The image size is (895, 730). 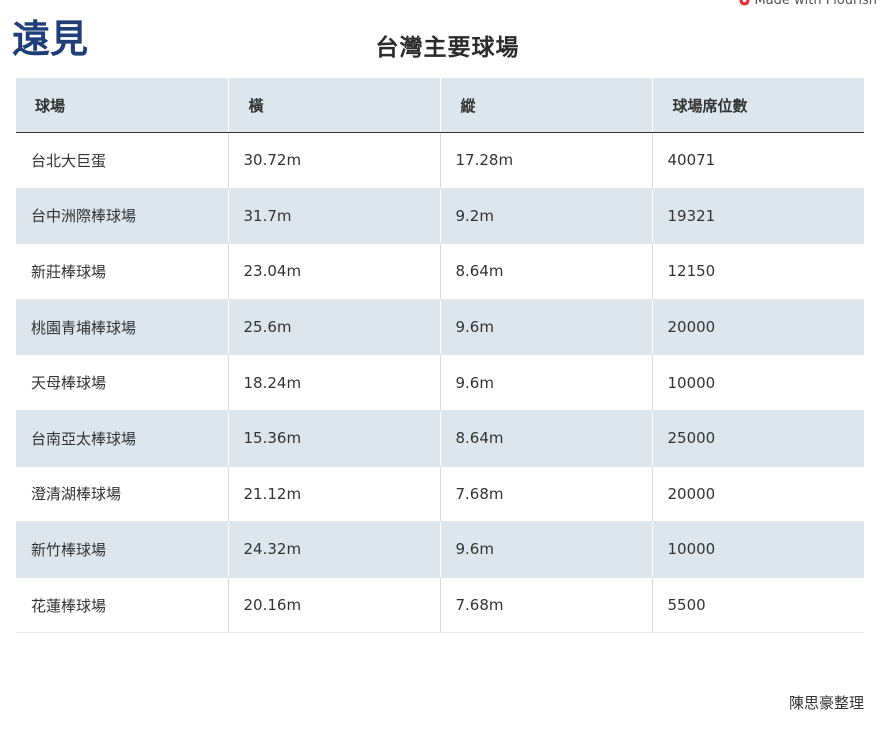 I want to click on cell-width: 31.7m, so click(x=334, y=216).